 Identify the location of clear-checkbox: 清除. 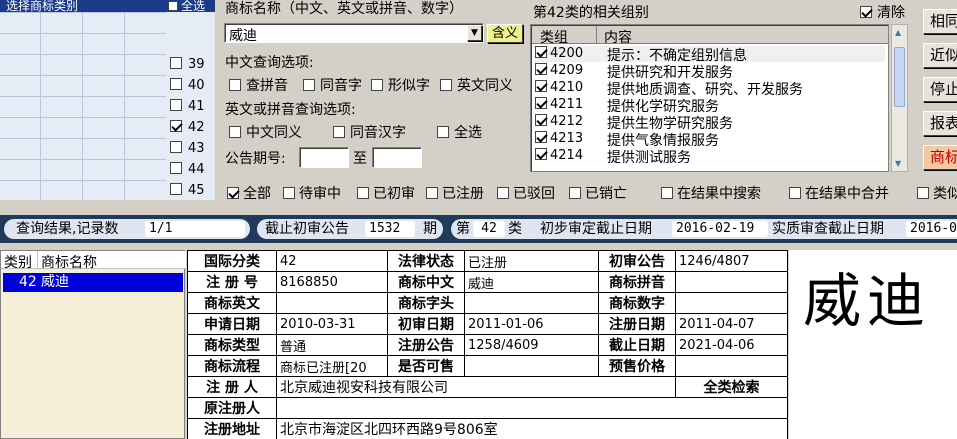
(882, 12).